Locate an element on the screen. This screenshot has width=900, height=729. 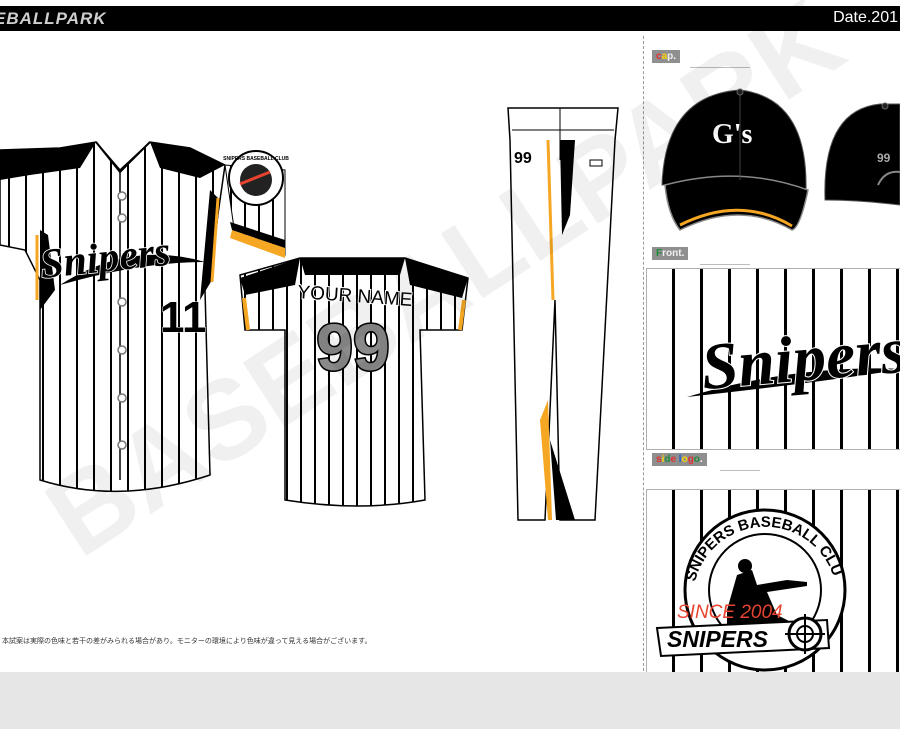
jersey-back: YOUR NAME 99 is located at coordinates (354, 382).